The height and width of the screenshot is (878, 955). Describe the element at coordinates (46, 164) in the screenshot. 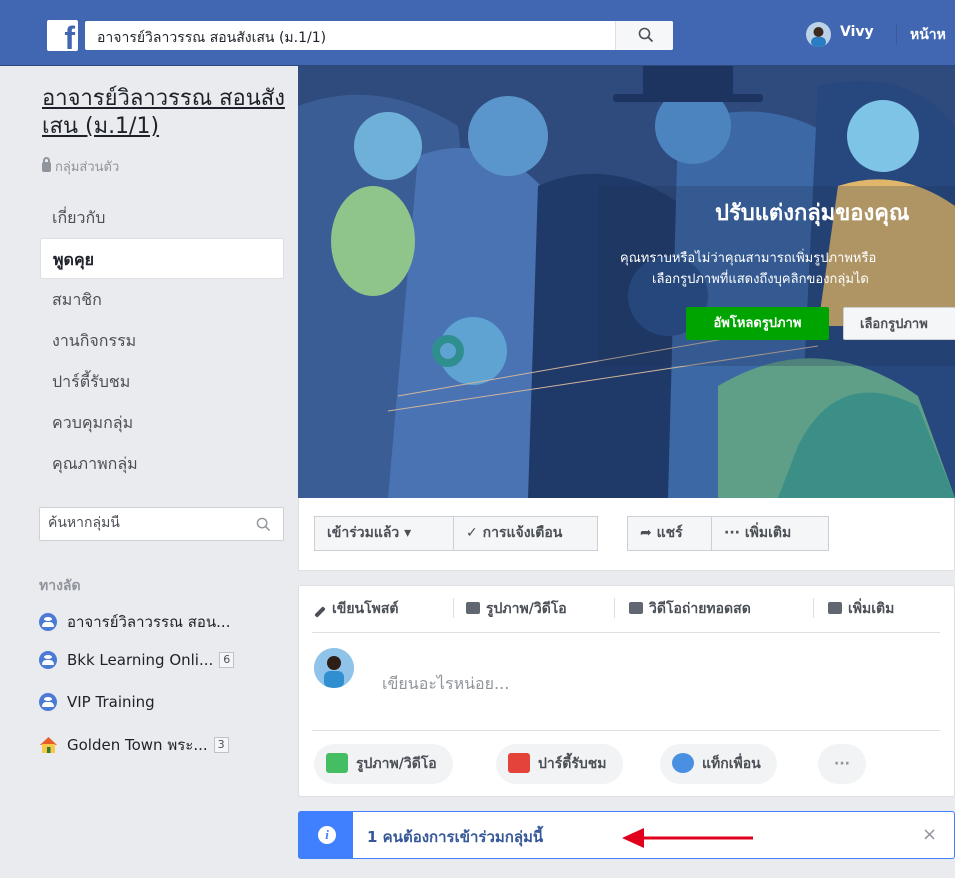

I see `lock-icon` at that location.